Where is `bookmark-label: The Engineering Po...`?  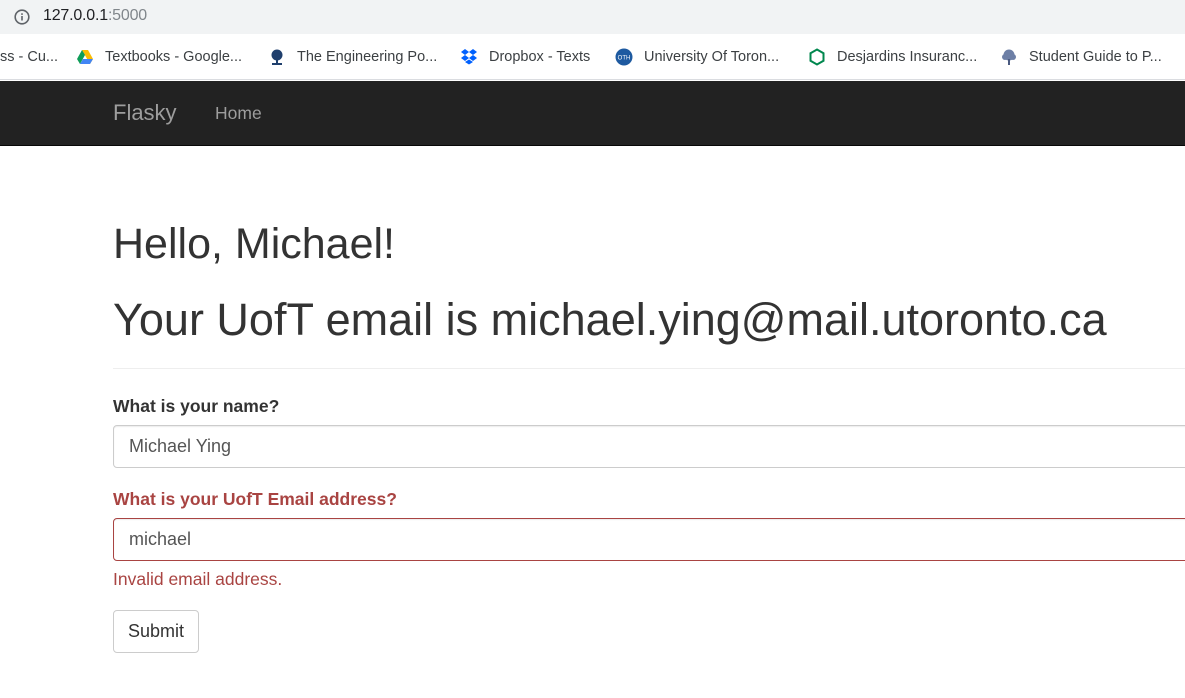
bookmark-label: The Engineering Po... is located at coordinates (367, 57).